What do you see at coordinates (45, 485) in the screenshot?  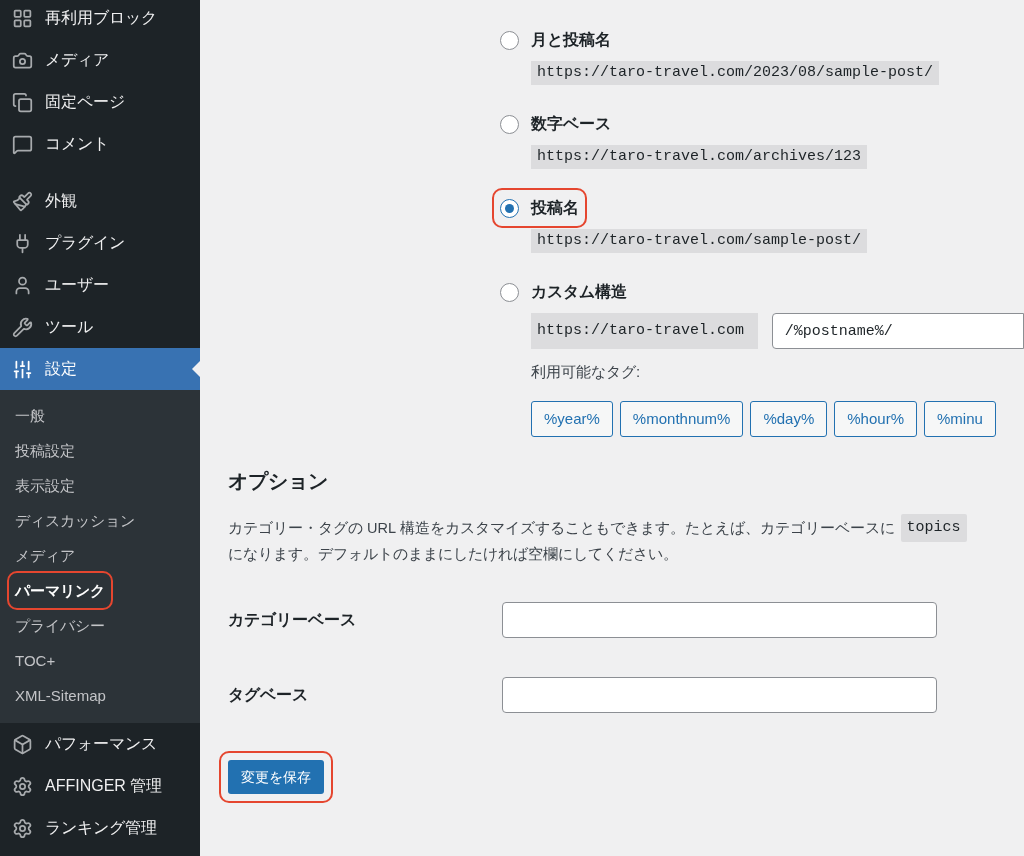 I see `submenu-item: 表示設定` at bounding box center [45, 485].